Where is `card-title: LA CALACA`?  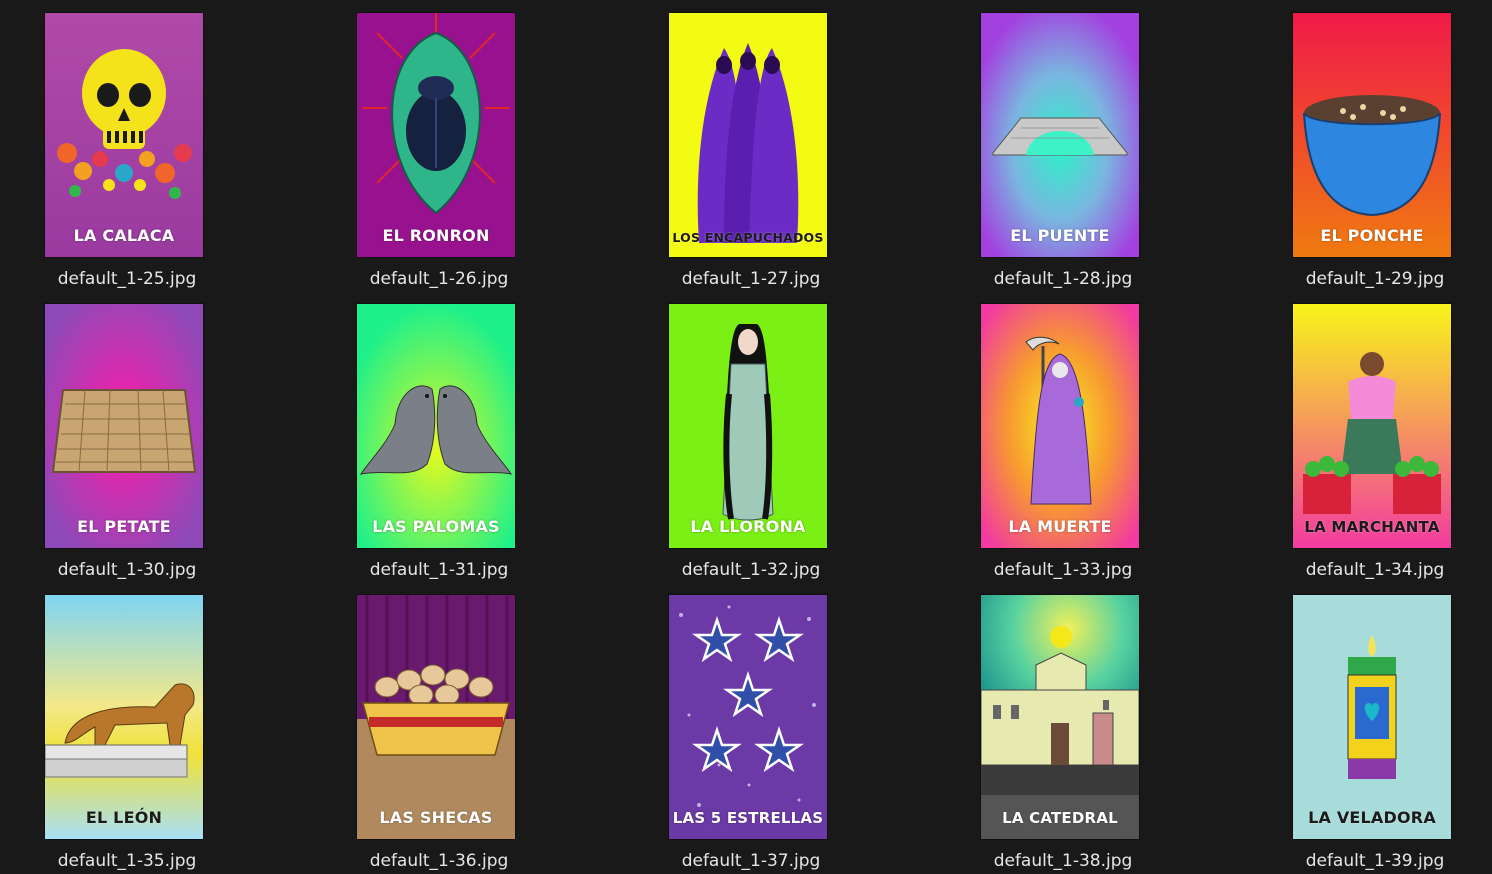
card-title: LA CALACA is located at coordinates (124, 235).